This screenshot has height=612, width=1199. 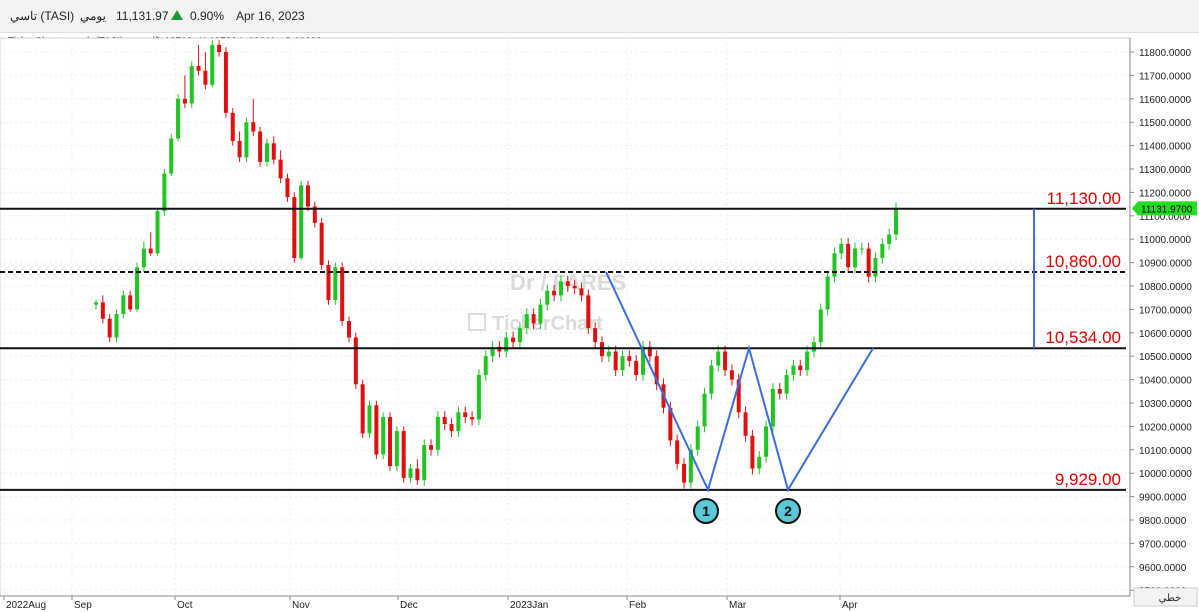 What do you see at coordinates (1165, 123) in the screenshot?
I see `y-tick-label: 11500.0000` at bounding box center [1165, 123].